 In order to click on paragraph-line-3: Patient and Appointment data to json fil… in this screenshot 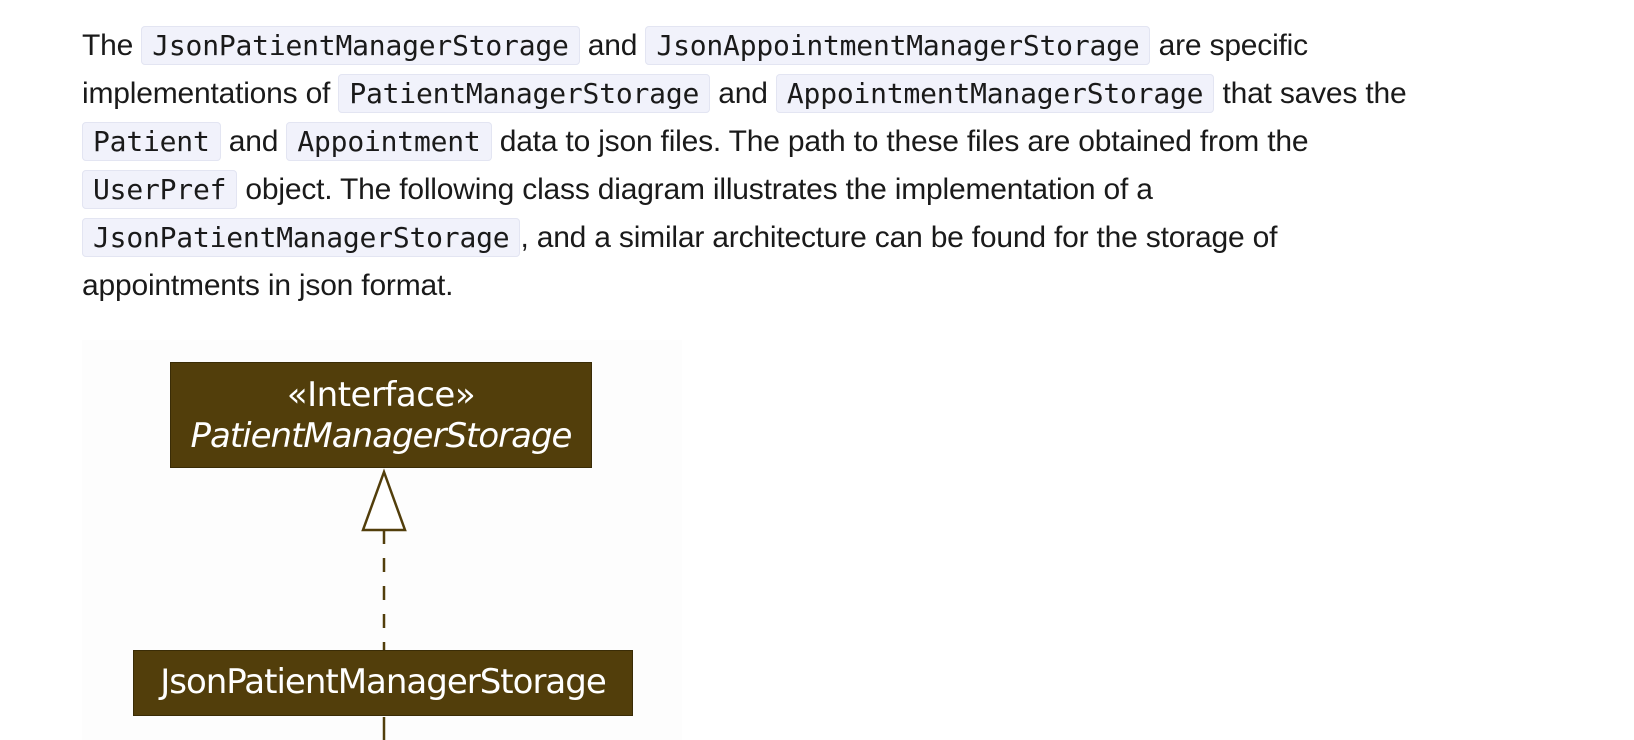, I will do `click(852, 142)`.